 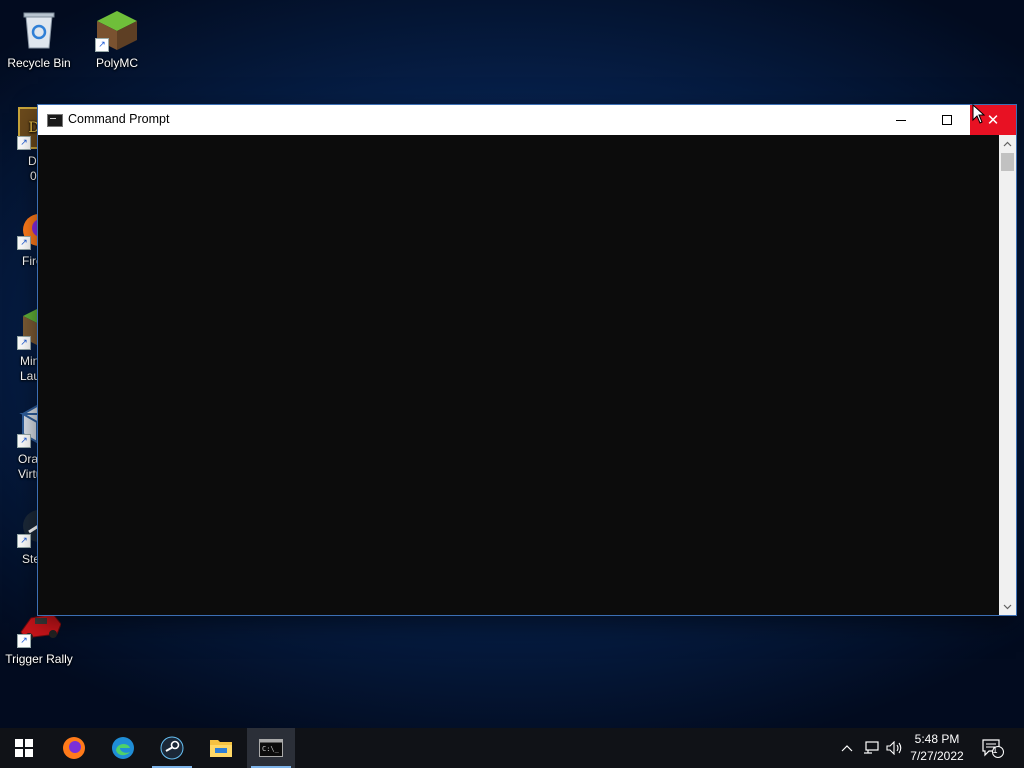 What do you see at coordinates (117, 30) in the screenshot?
I see `polymc-icon: ↗` at bounding box center [117, 30].